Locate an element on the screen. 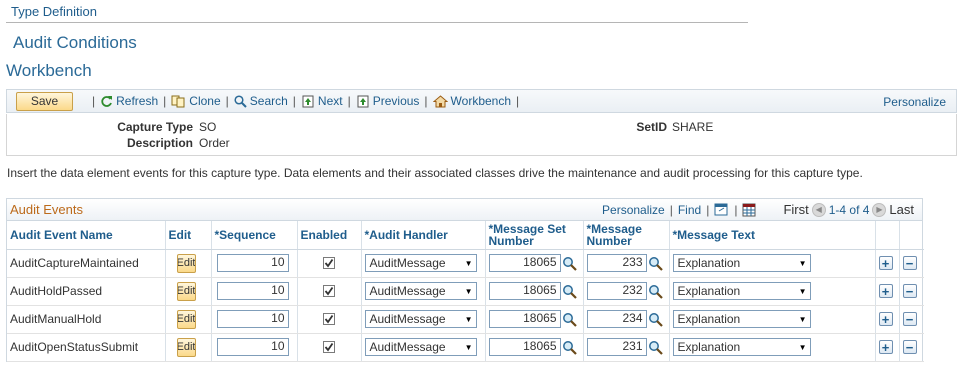 The width and height of the screenshot is (963, 371). save-button: Save is located at coordinates (44, 101).